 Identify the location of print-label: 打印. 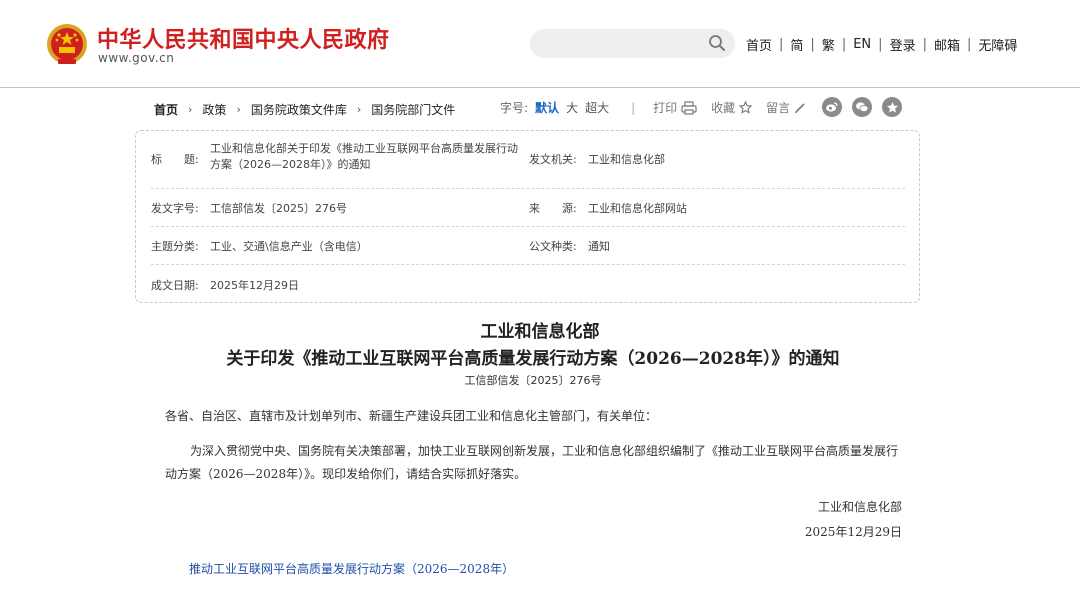
(665, 108).